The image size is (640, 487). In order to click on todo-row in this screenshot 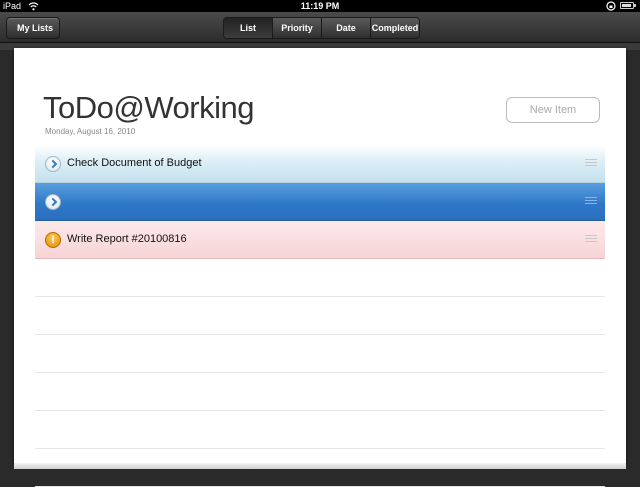, I will do `click(320, 202)`.